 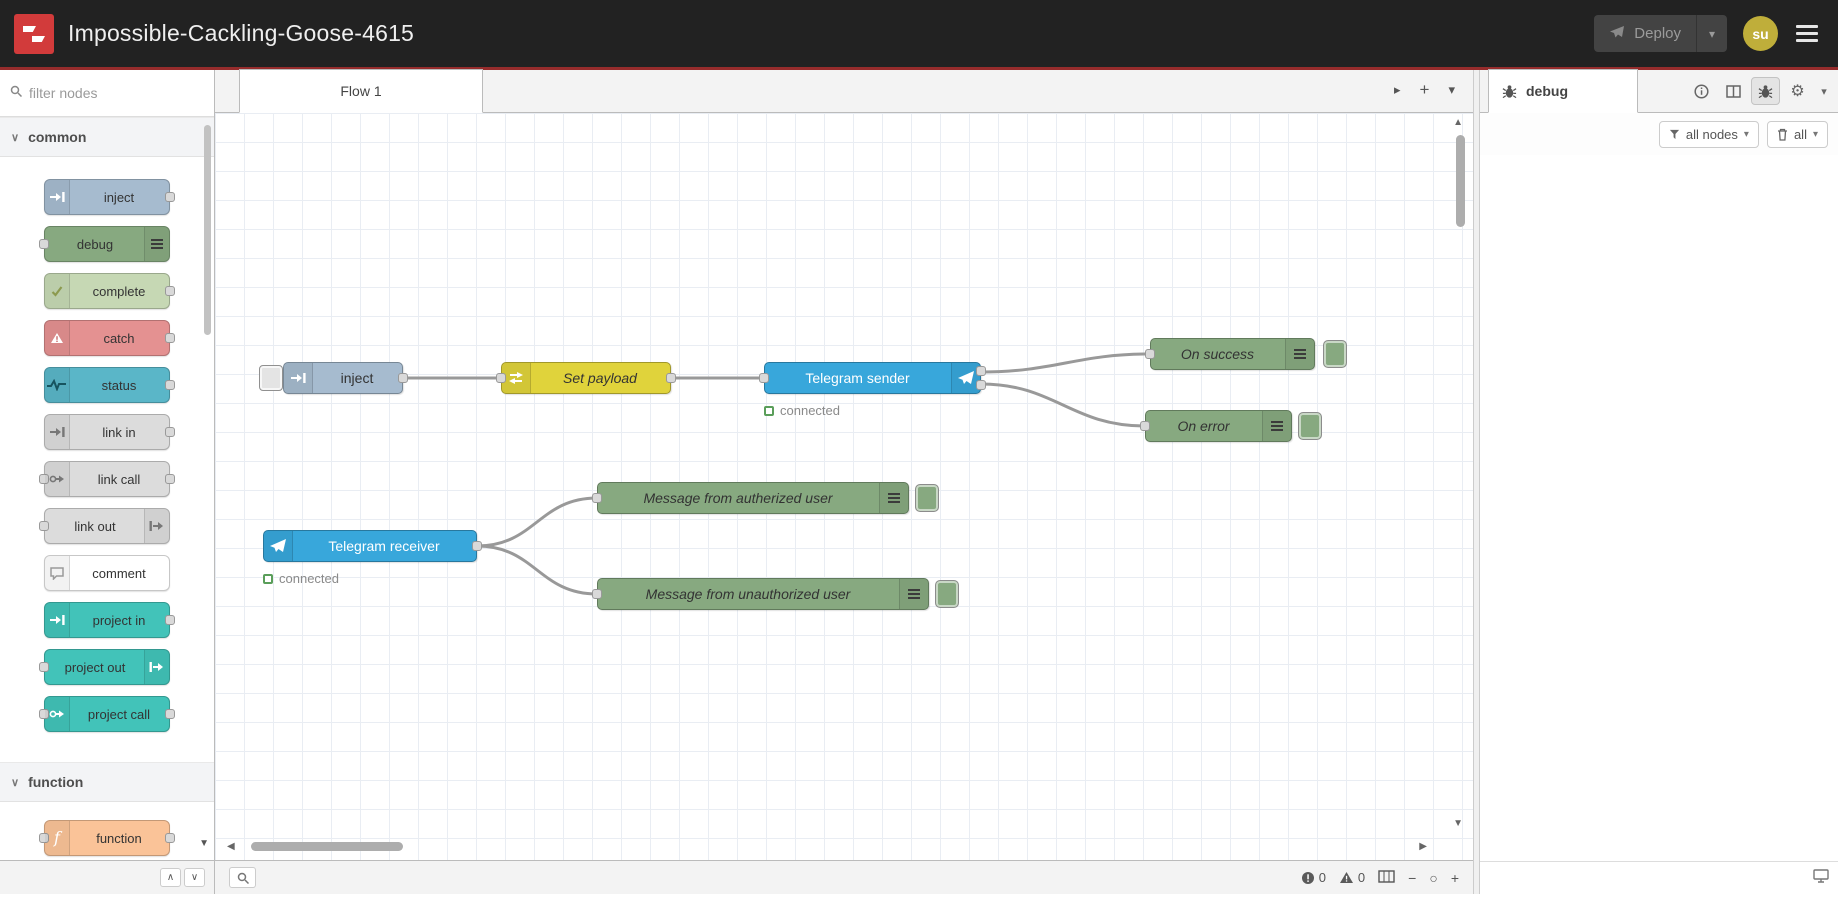 I want to click on chevron-down-icon: ∨, so click(x=15, y=137).